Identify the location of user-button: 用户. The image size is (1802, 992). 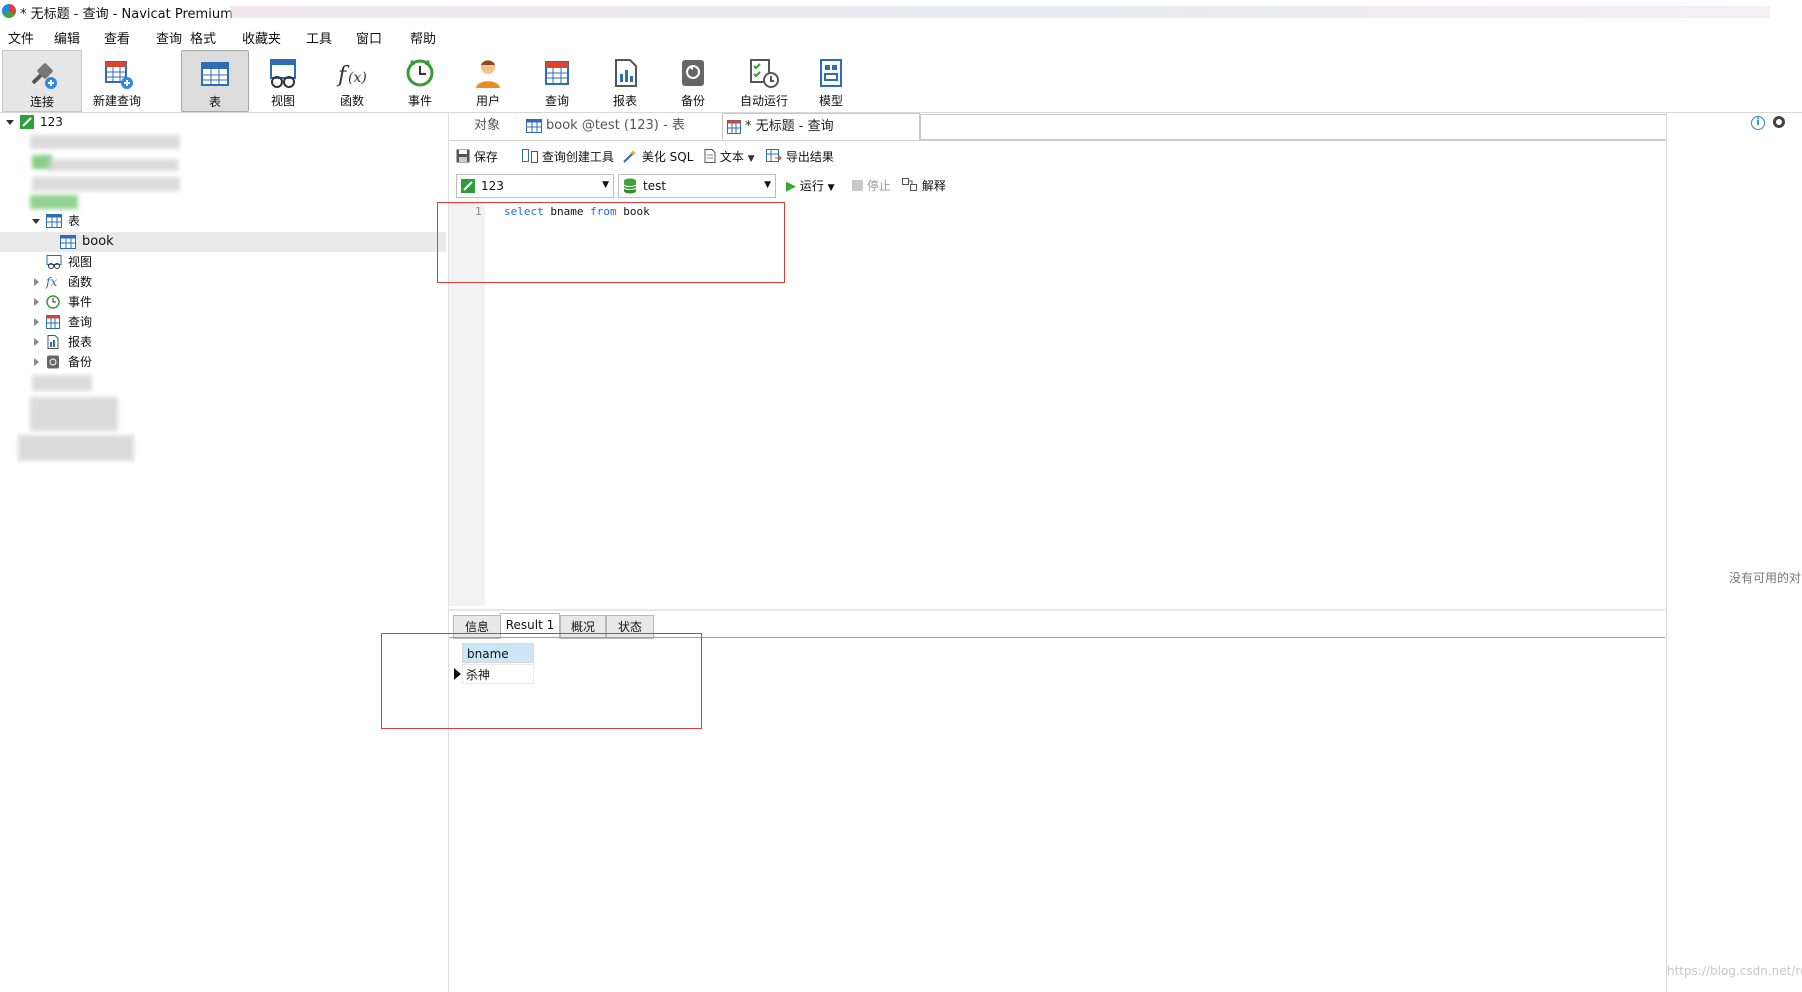
(488, 80).